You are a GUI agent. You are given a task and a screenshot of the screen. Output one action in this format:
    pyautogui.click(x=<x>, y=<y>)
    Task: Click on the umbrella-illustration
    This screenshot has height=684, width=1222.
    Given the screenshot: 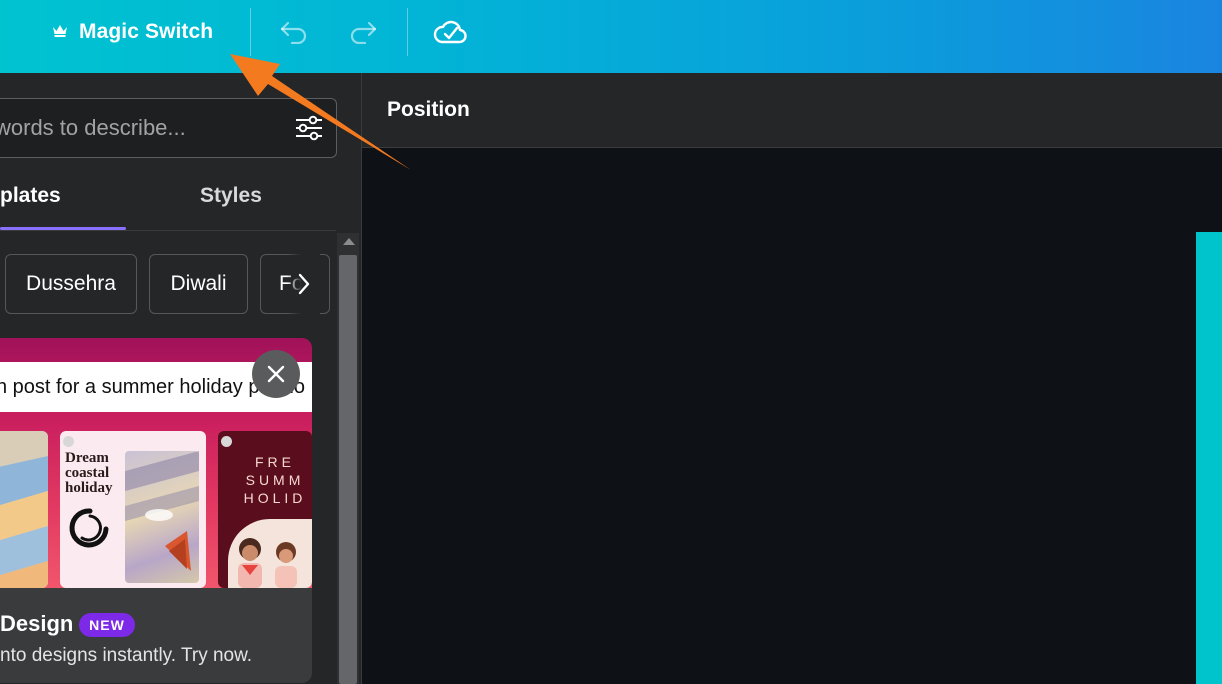 What is the action you would take?
    pyautogui.click(x=24, y=509)
    